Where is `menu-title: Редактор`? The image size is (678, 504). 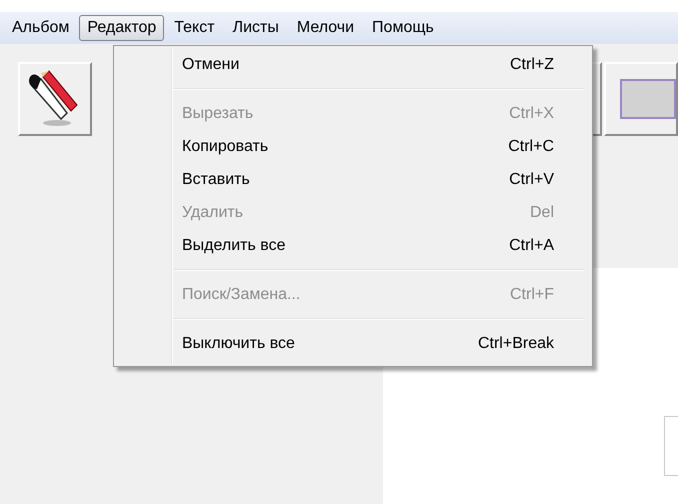
menu-title: Редактор is located at coordinates (121, 28).